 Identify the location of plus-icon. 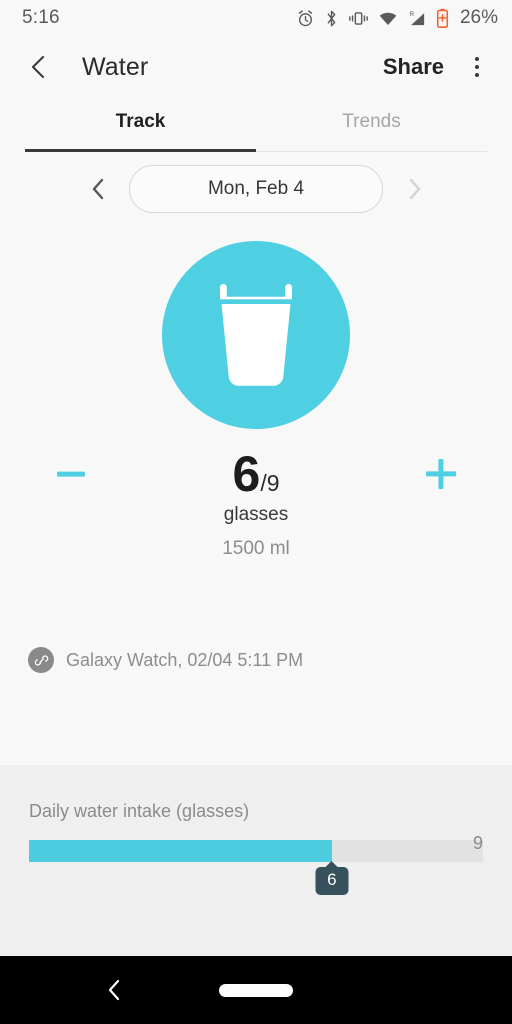
(441, 474).